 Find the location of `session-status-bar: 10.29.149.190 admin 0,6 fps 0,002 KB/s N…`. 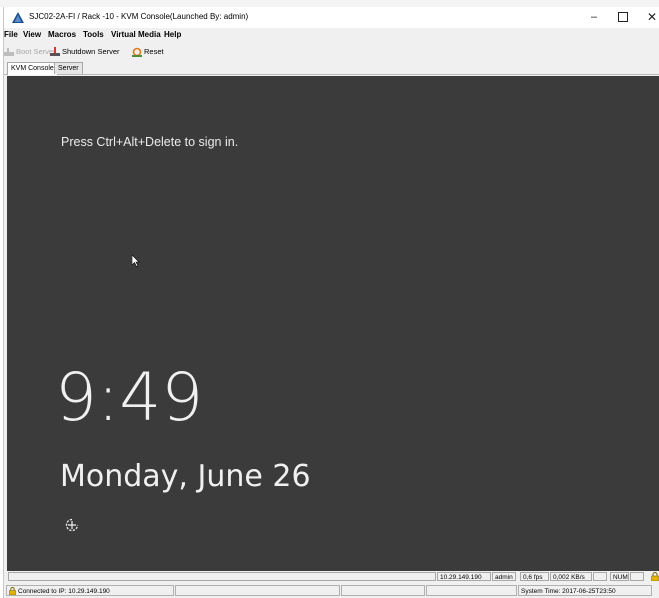

session-status-bar: 10.29.149.190 admin 0,6 fps 0,002 KB/s N… is located at coordinates (331, 576).